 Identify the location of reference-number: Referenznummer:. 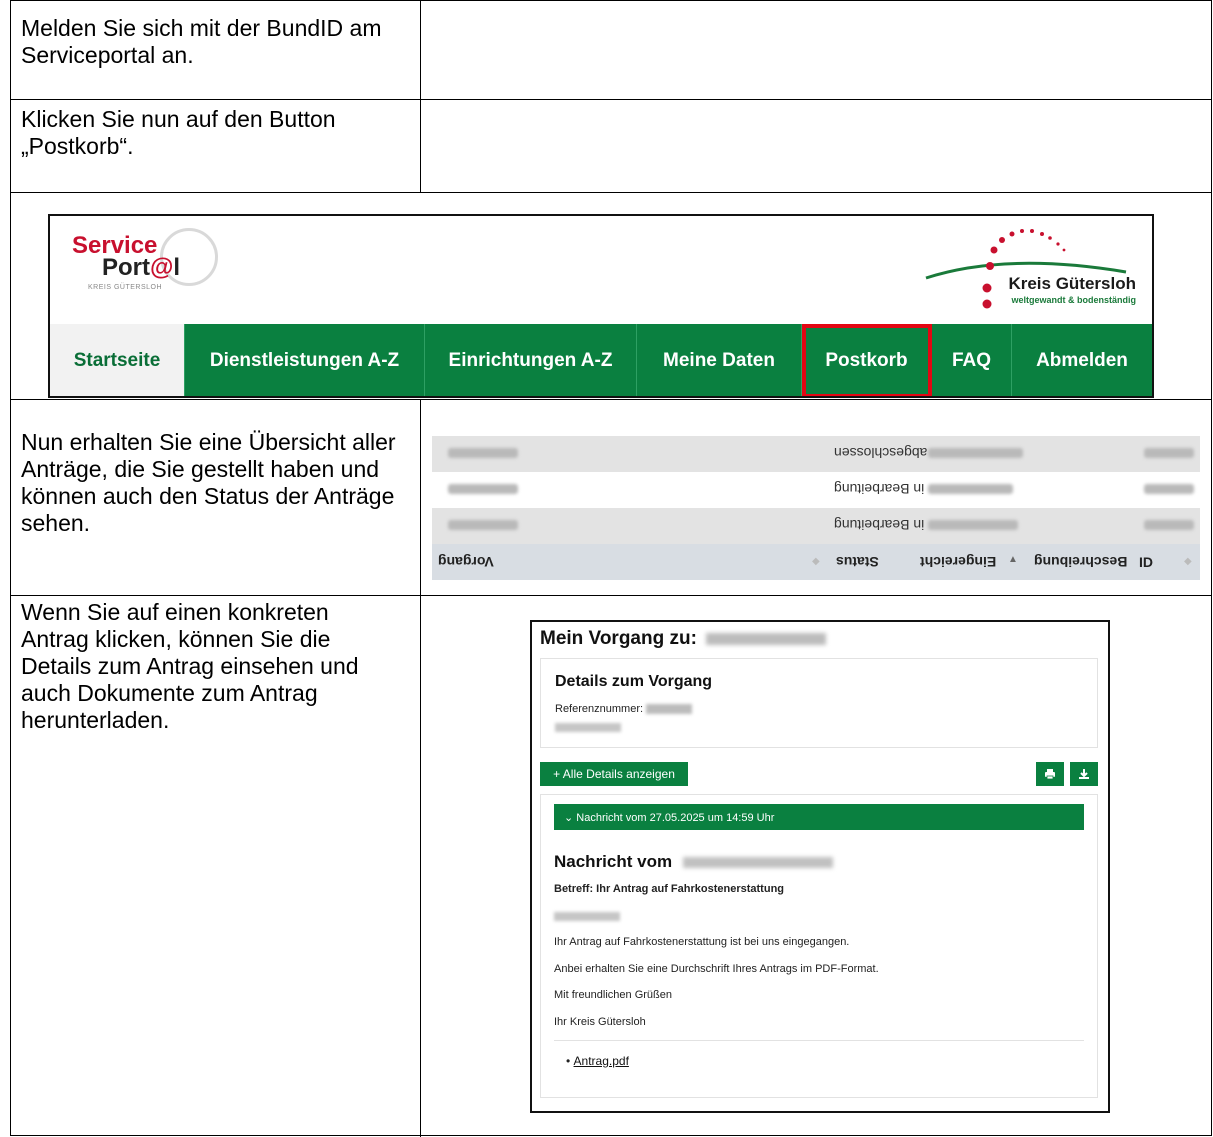
(624, 709).